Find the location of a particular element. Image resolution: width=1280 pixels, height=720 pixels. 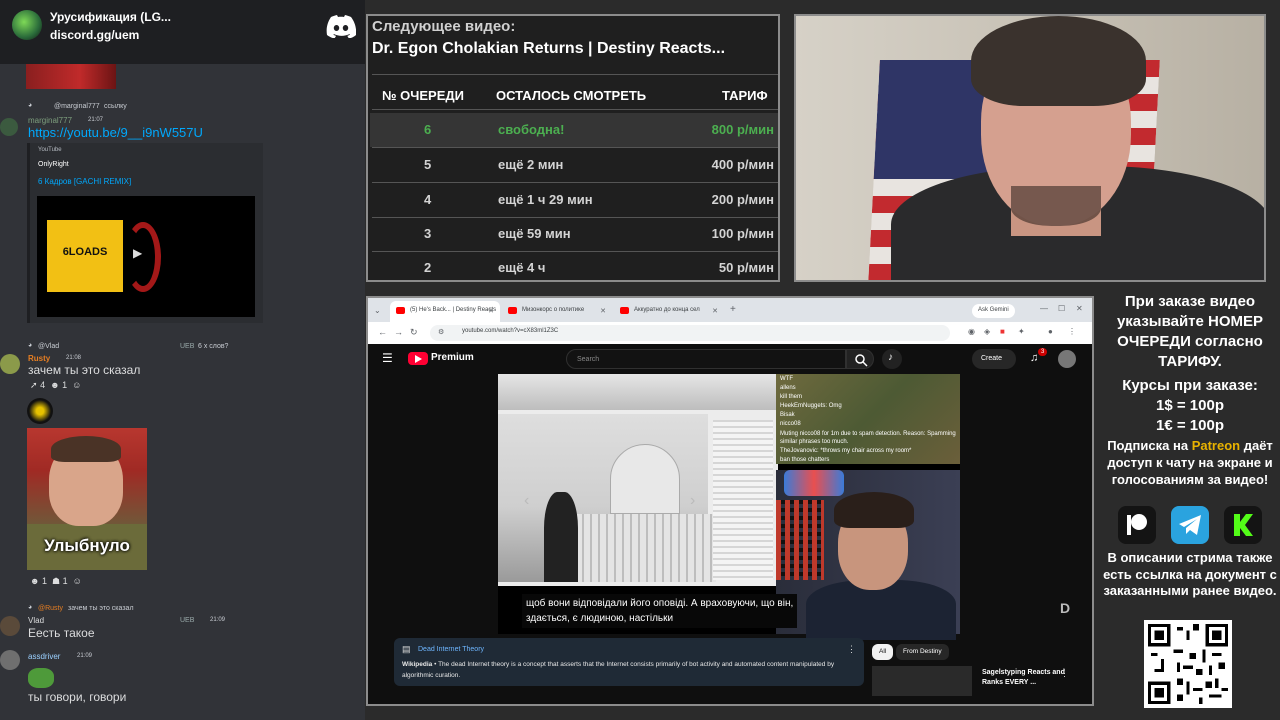

kick-logo-icon is located at coordinates (1243, 525).